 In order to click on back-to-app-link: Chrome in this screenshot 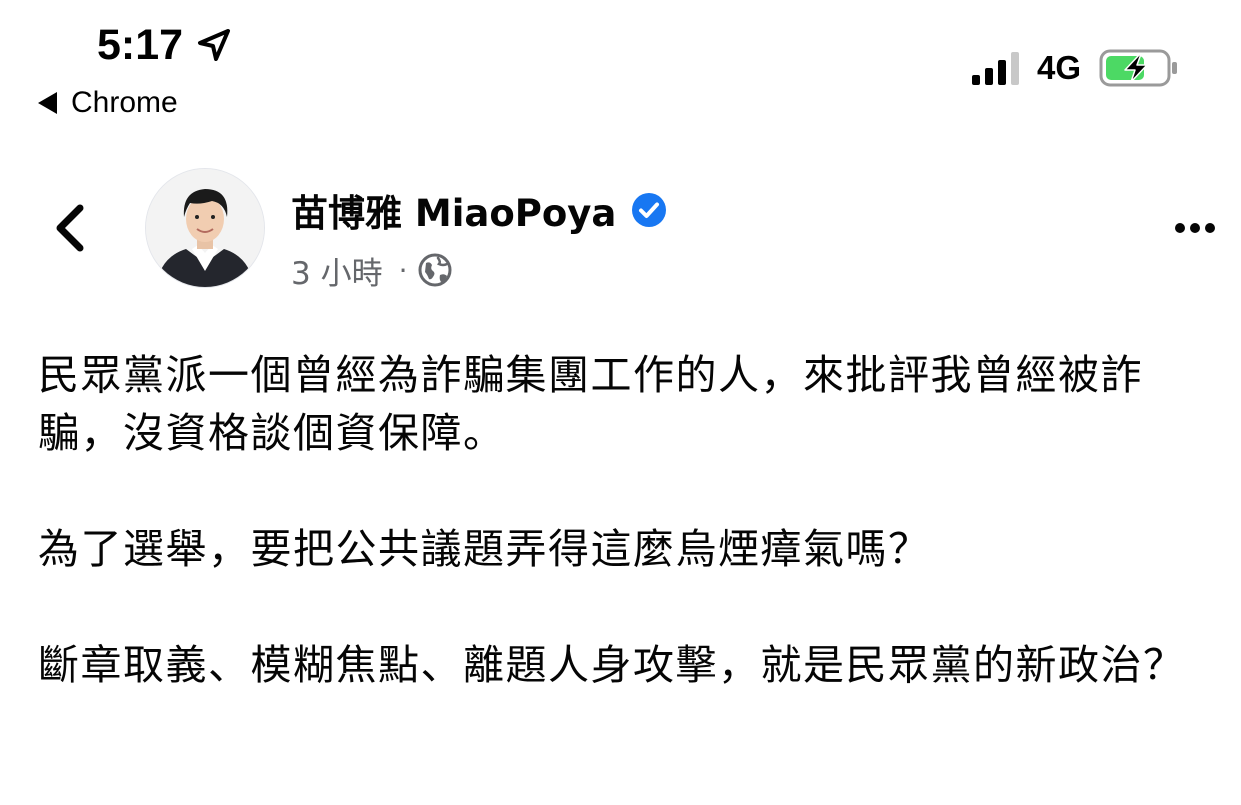, I will do `click(108, 103)`.